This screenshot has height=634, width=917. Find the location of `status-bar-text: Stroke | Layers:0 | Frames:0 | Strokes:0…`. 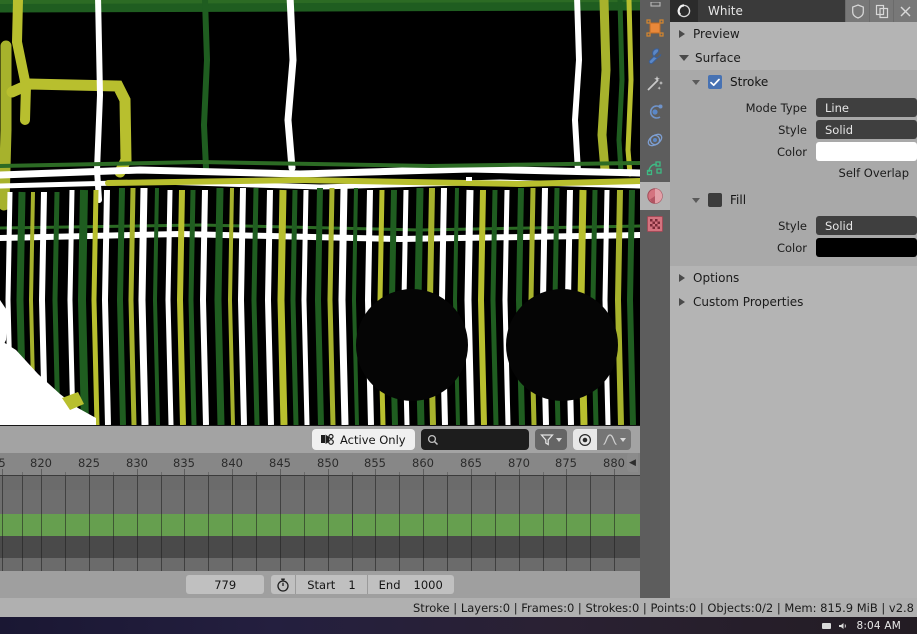

status-bar-text: Stroke | Layers:0 | Frames:0 | Strokes:0… is located at coordinates (663, 607).